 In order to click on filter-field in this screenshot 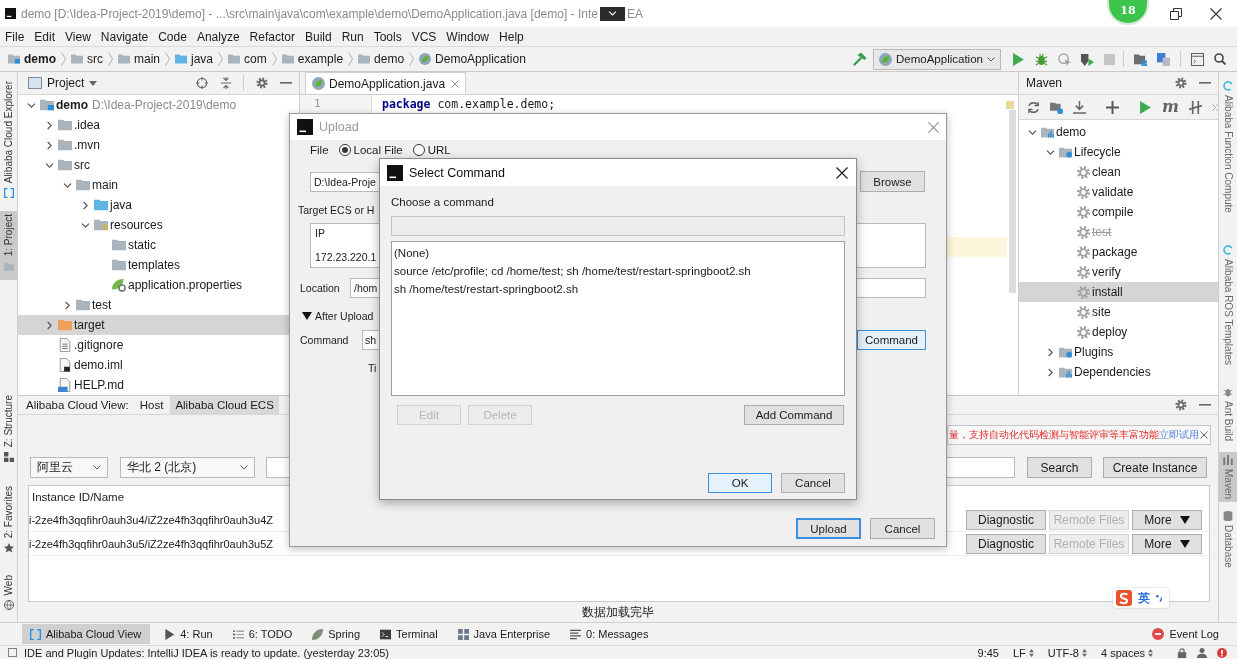, I will do `click(618, 226)`.